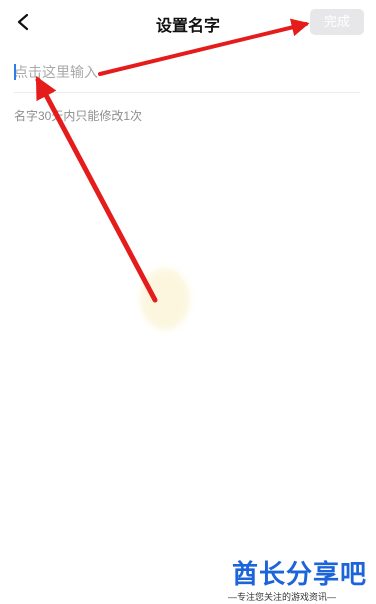  Describe the element at coordinates (300, 574) in the screenshot. I see `logo-text: 酋长分享吧` at that location.